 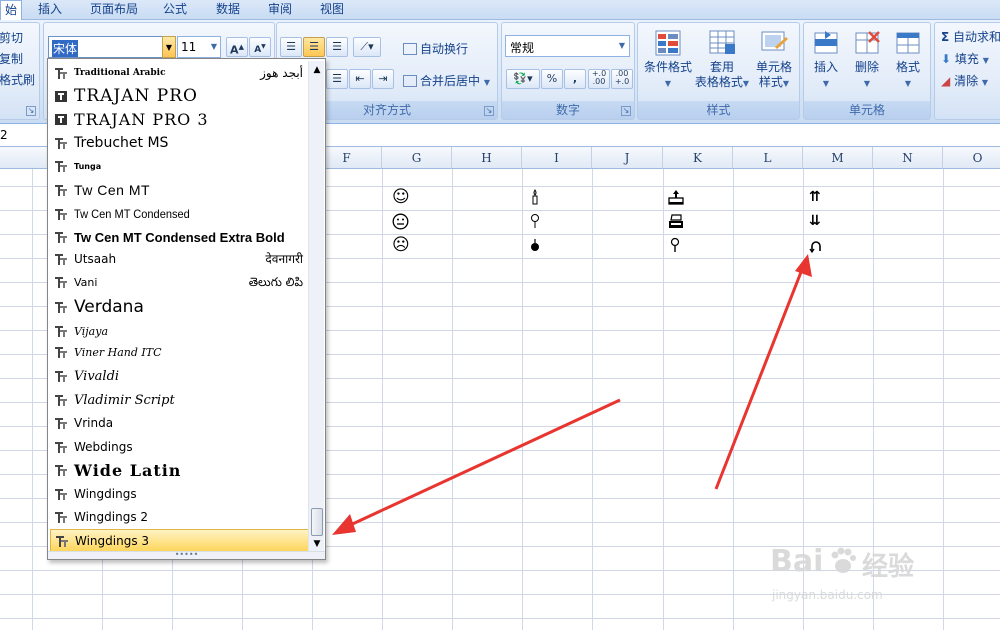 What do you see at coordinates (965, 58) in the screenshot?
I see `fill-button: ⬇ 填充 ▼` at bounding box center [965, 58].